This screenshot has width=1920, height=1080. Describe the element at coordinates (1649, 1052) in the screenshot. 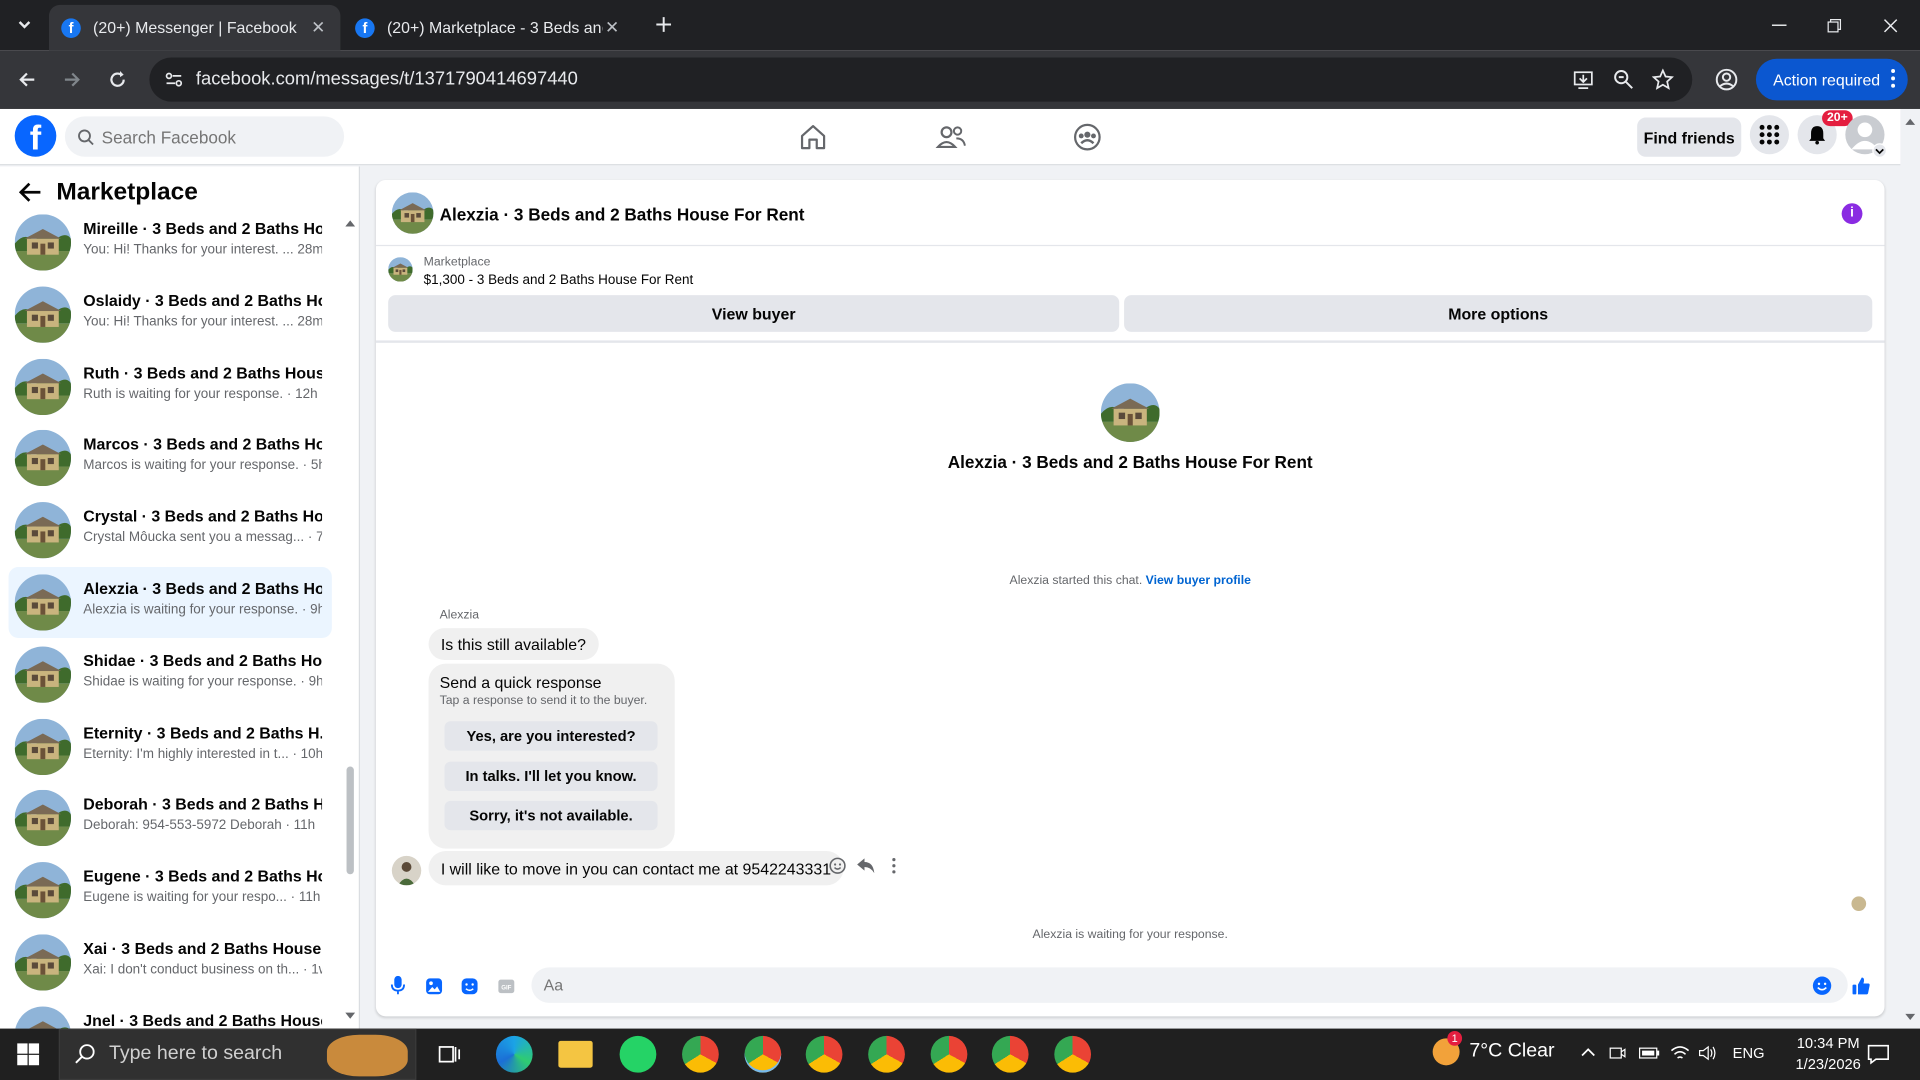

I see `battery-icon` at that location.